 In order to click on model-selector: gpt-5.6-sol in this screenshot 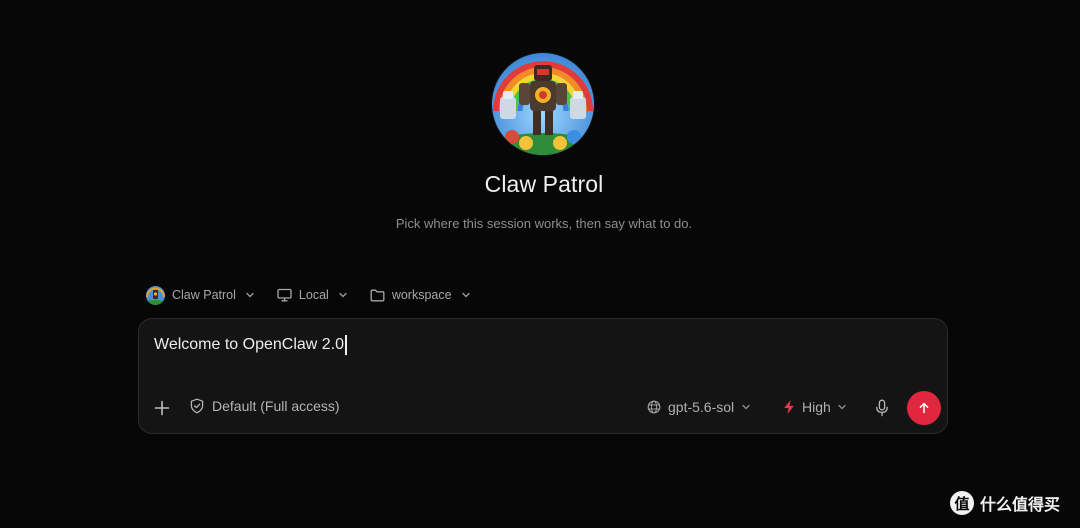, I will do `click(699, 407)`.